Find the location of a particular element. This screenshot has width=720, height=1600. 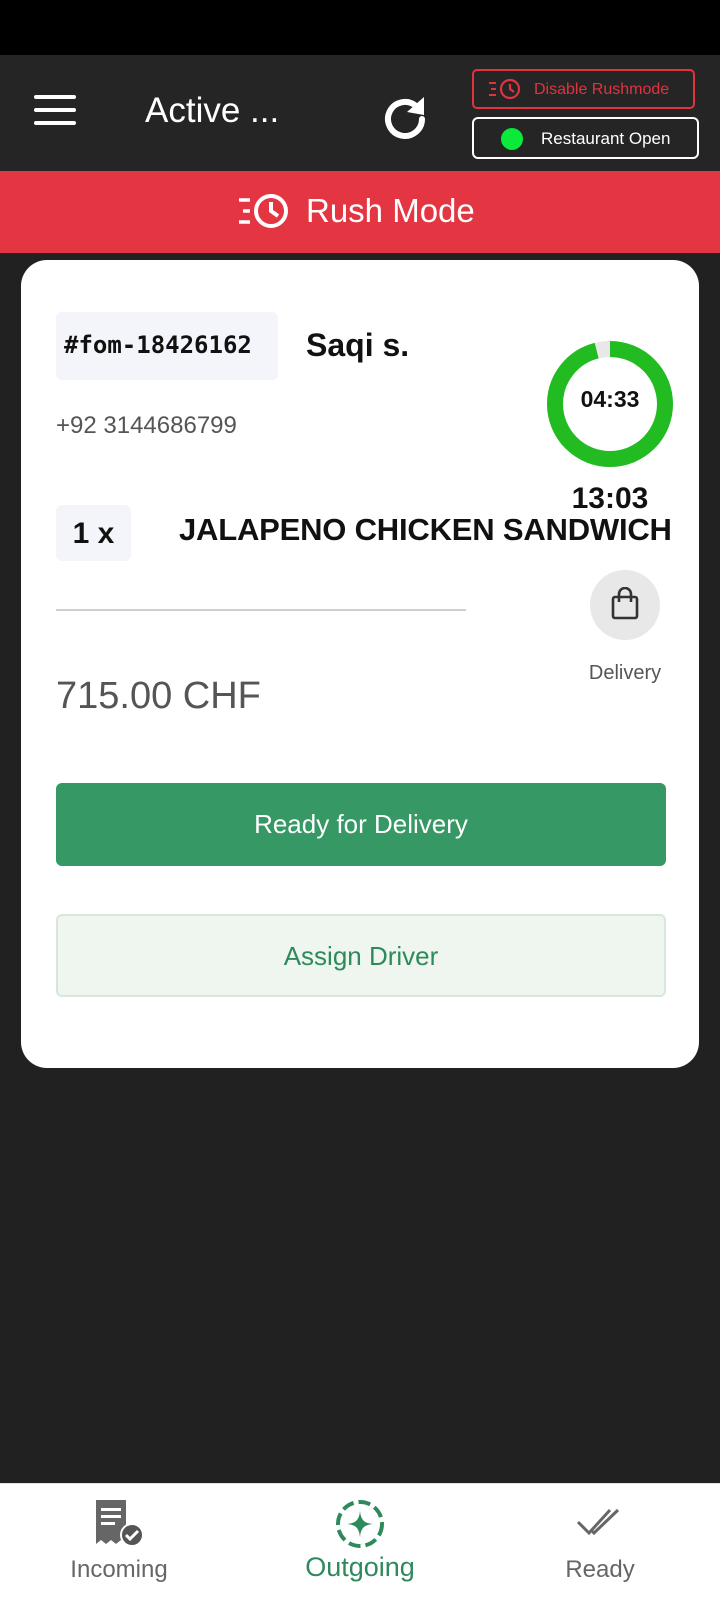

disable-rushmode-button: Disable Rushmode is located at coordinates (583, 89).